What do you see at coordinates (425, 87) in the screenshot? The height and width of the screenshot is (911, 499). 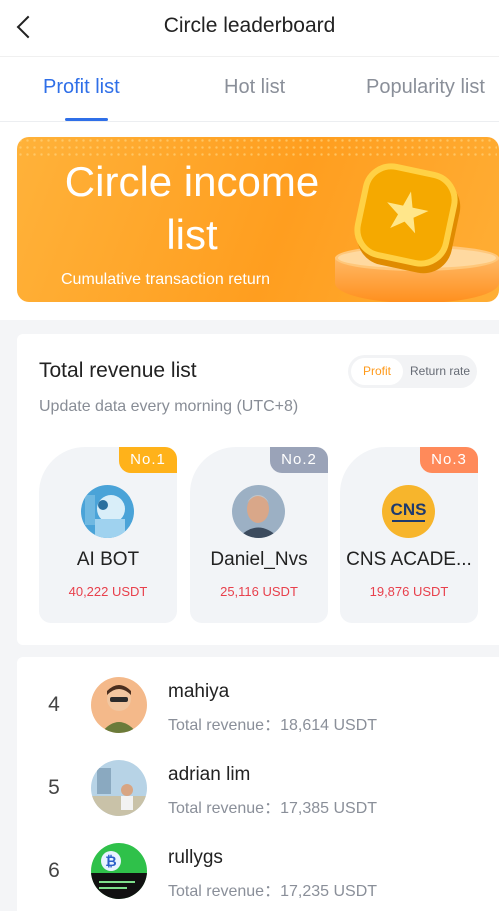 I see `tab-popularity-list: Popularity list` at bounding box center [425, 87].